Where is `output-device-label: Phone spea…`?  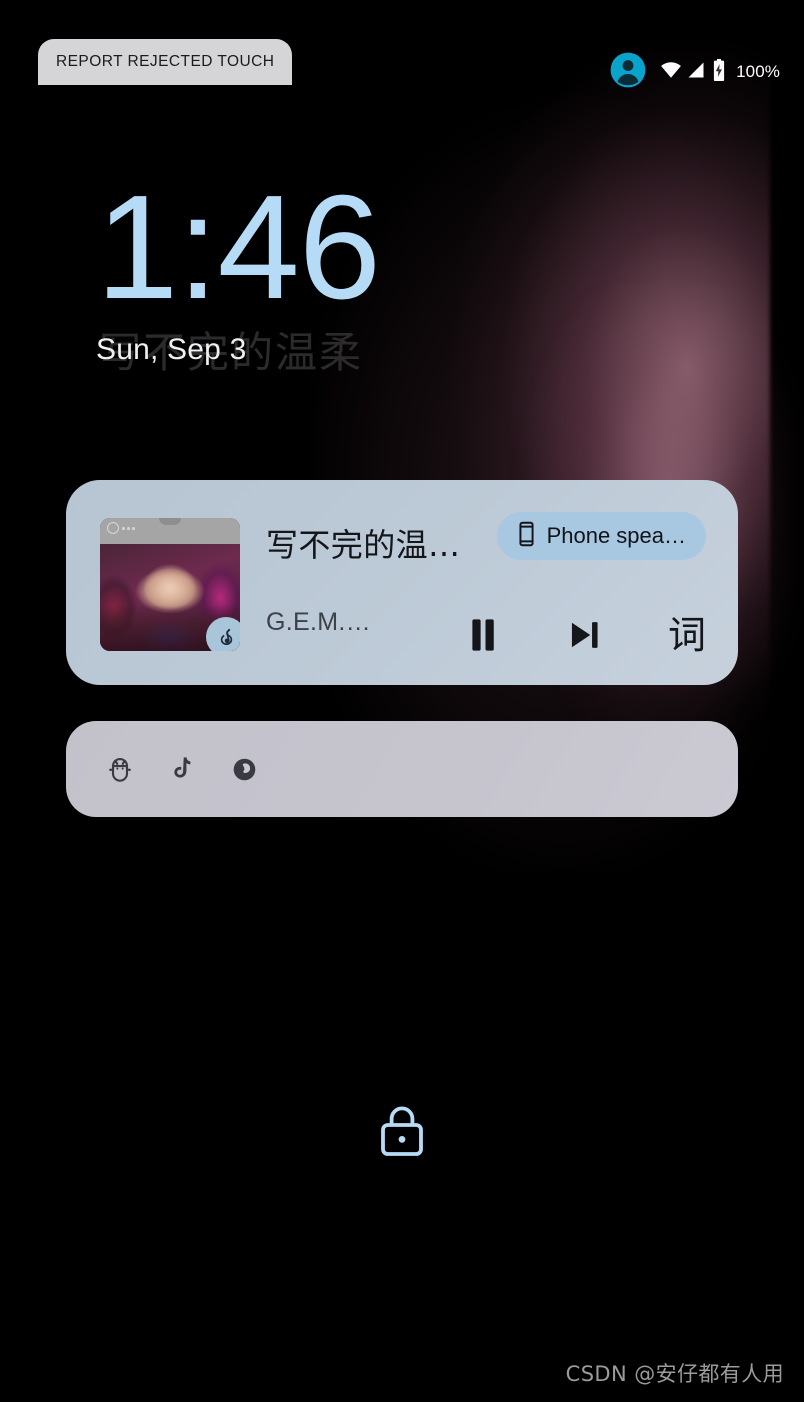 output-device-label: Phone spea… is located at coordinates (616, 535).